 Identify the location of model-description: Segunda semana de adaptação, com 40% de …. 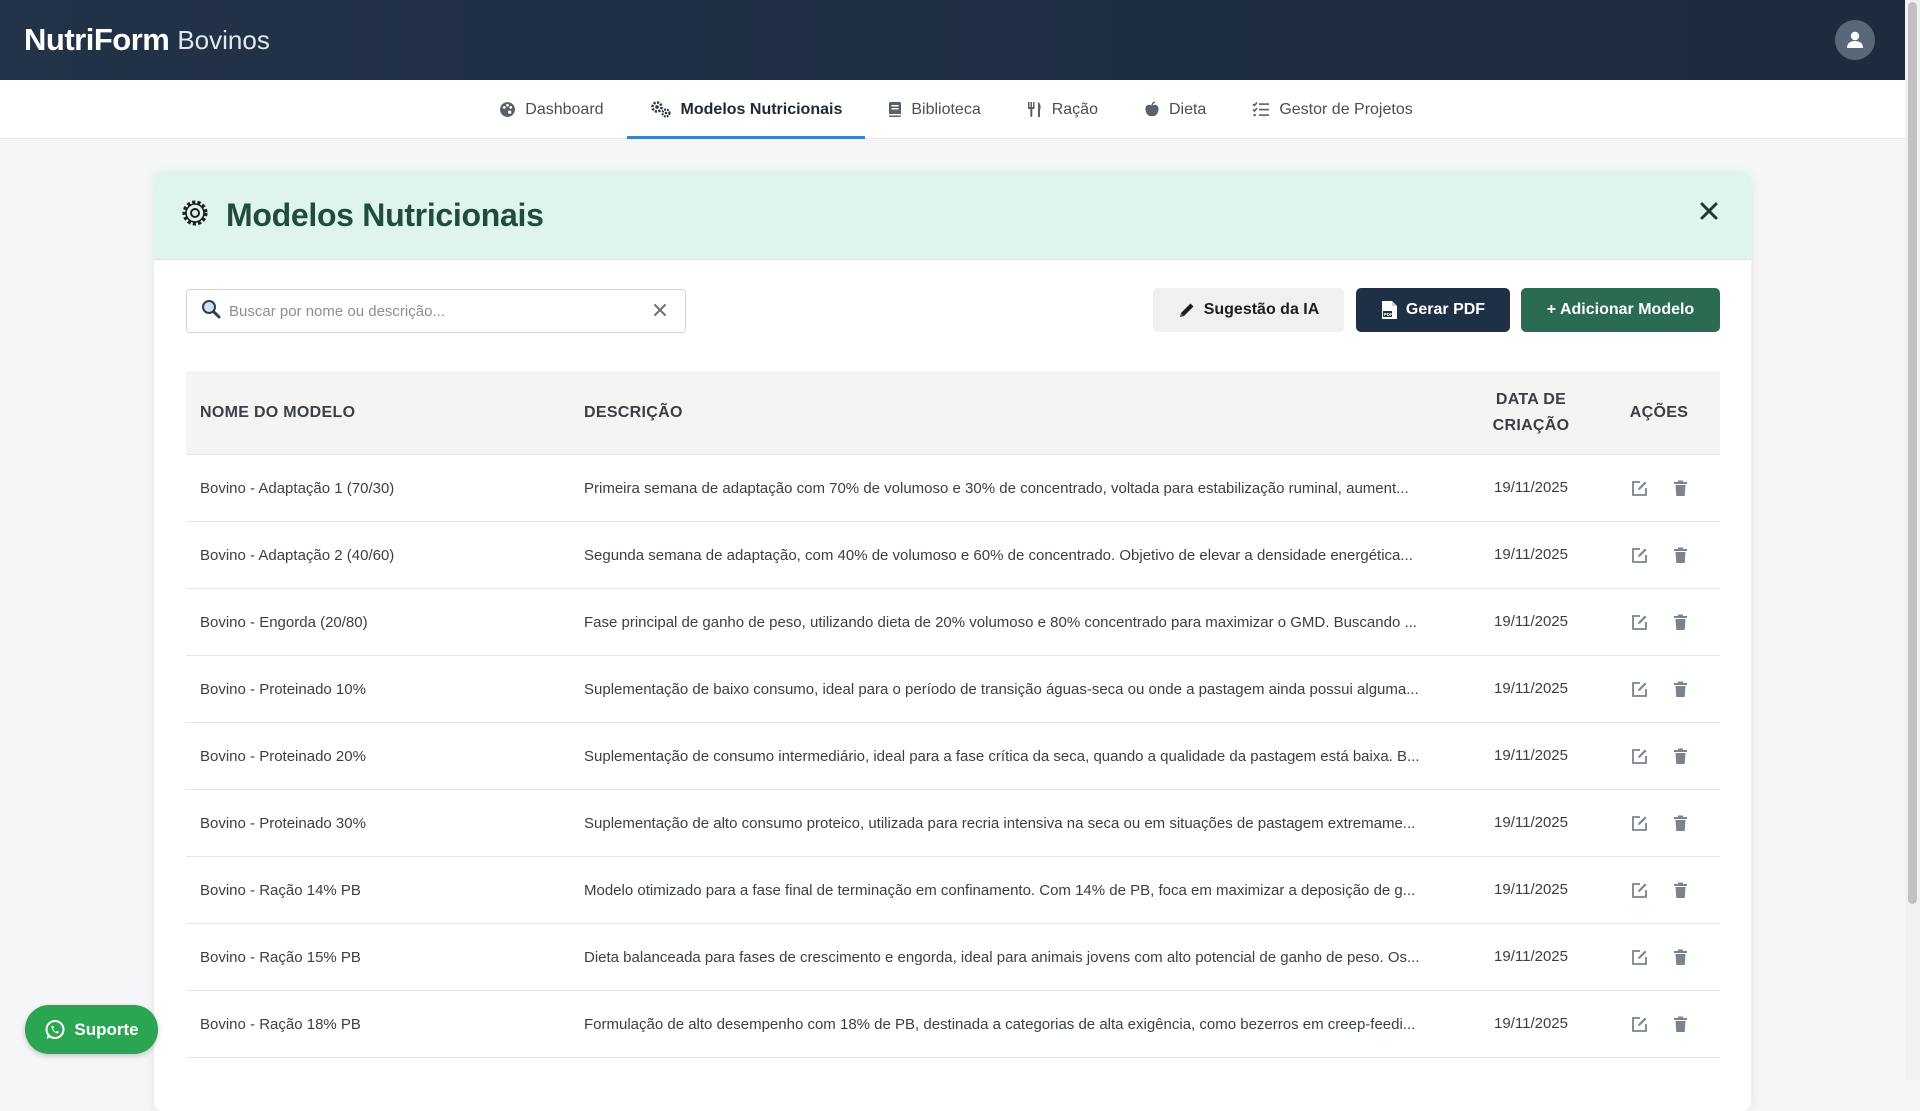
(998, 555).